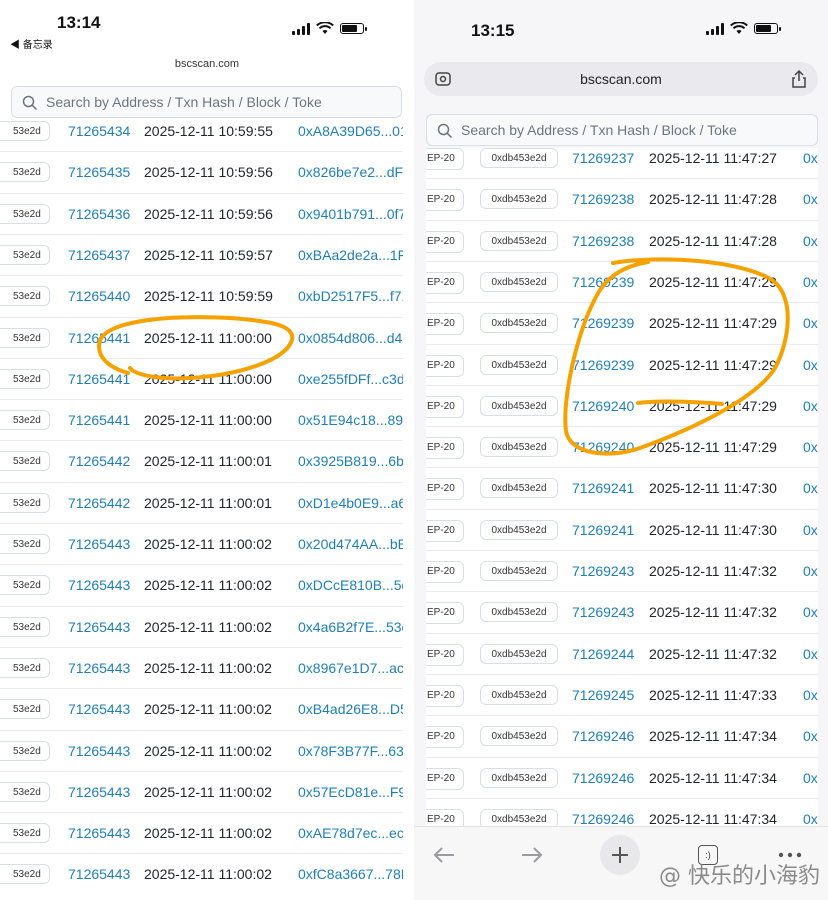 This screenshot has height=900, width=828. I want to click on share-icon, so click(799, 81).